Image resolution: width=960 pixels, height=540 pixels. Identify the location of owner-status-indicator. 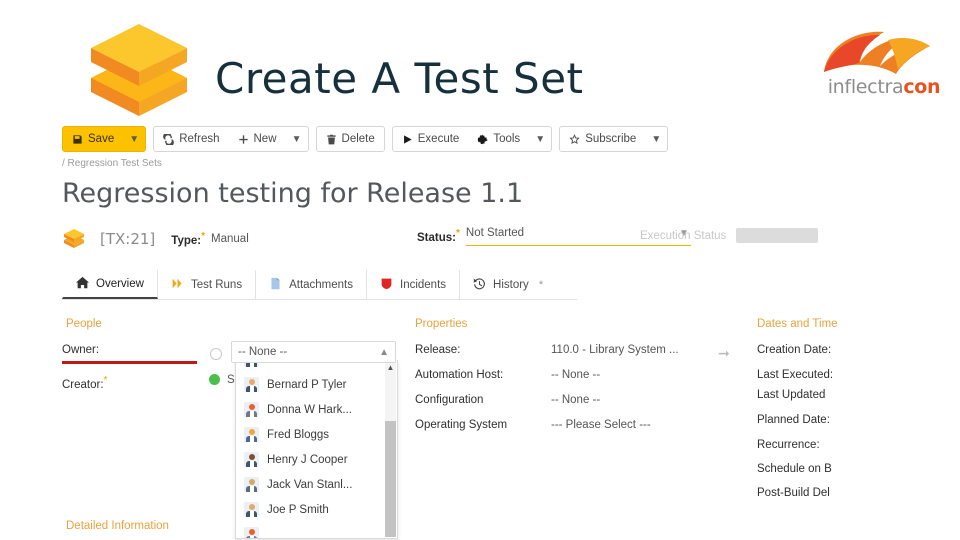
(216, 354).